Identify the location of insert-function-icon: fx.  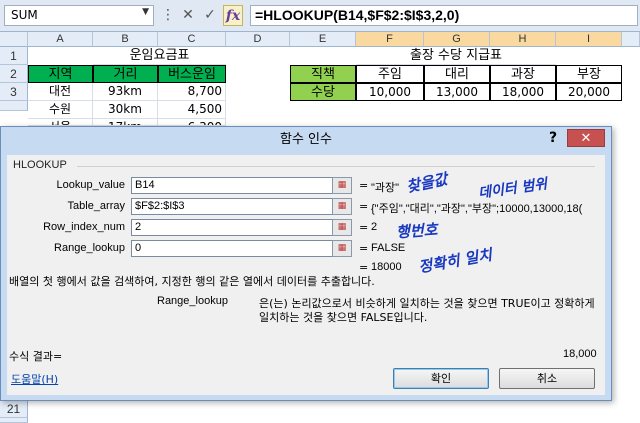
(233, 15).